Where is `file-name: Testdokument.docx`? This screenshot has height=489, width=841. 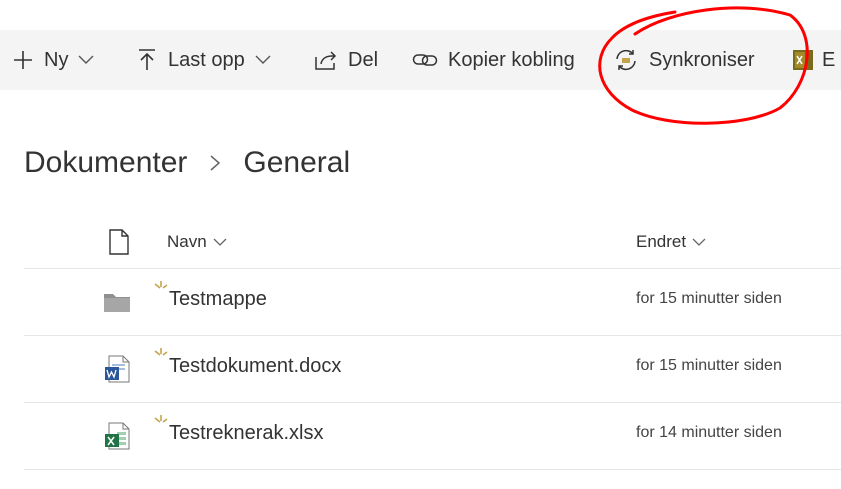 file-name: Testdokument.docx is located at coordinates (255, 366).